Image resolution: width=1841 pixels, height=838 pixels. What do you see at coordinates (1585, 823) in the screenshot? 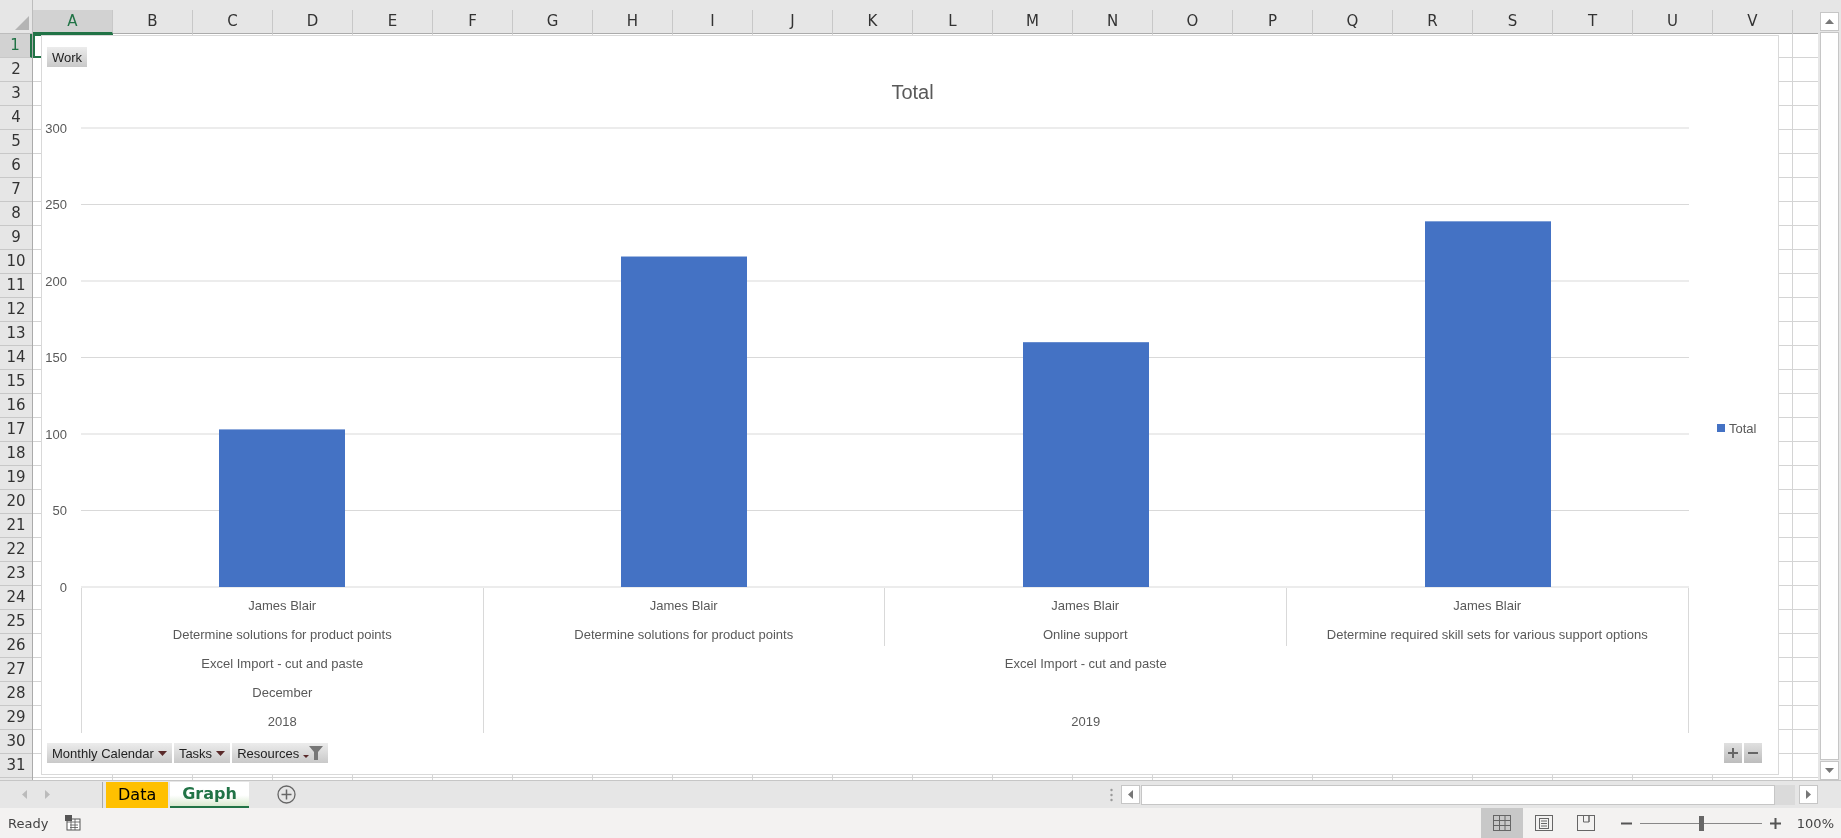
I see `page-break-icon` at bounding box center [1585, 823].